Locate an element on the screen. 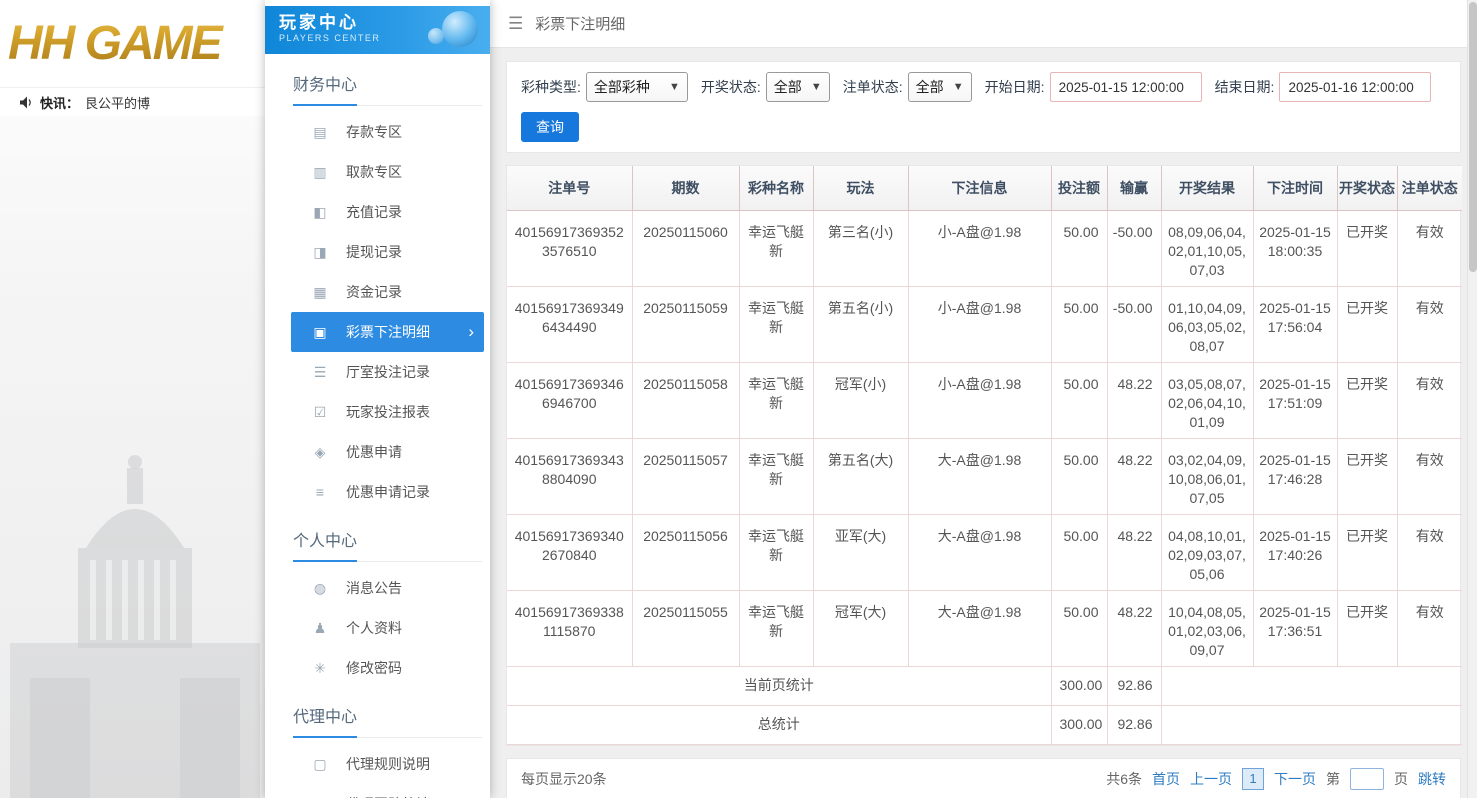  sidebar-item-label: 个人资料 is located at coordinates (374, 628).